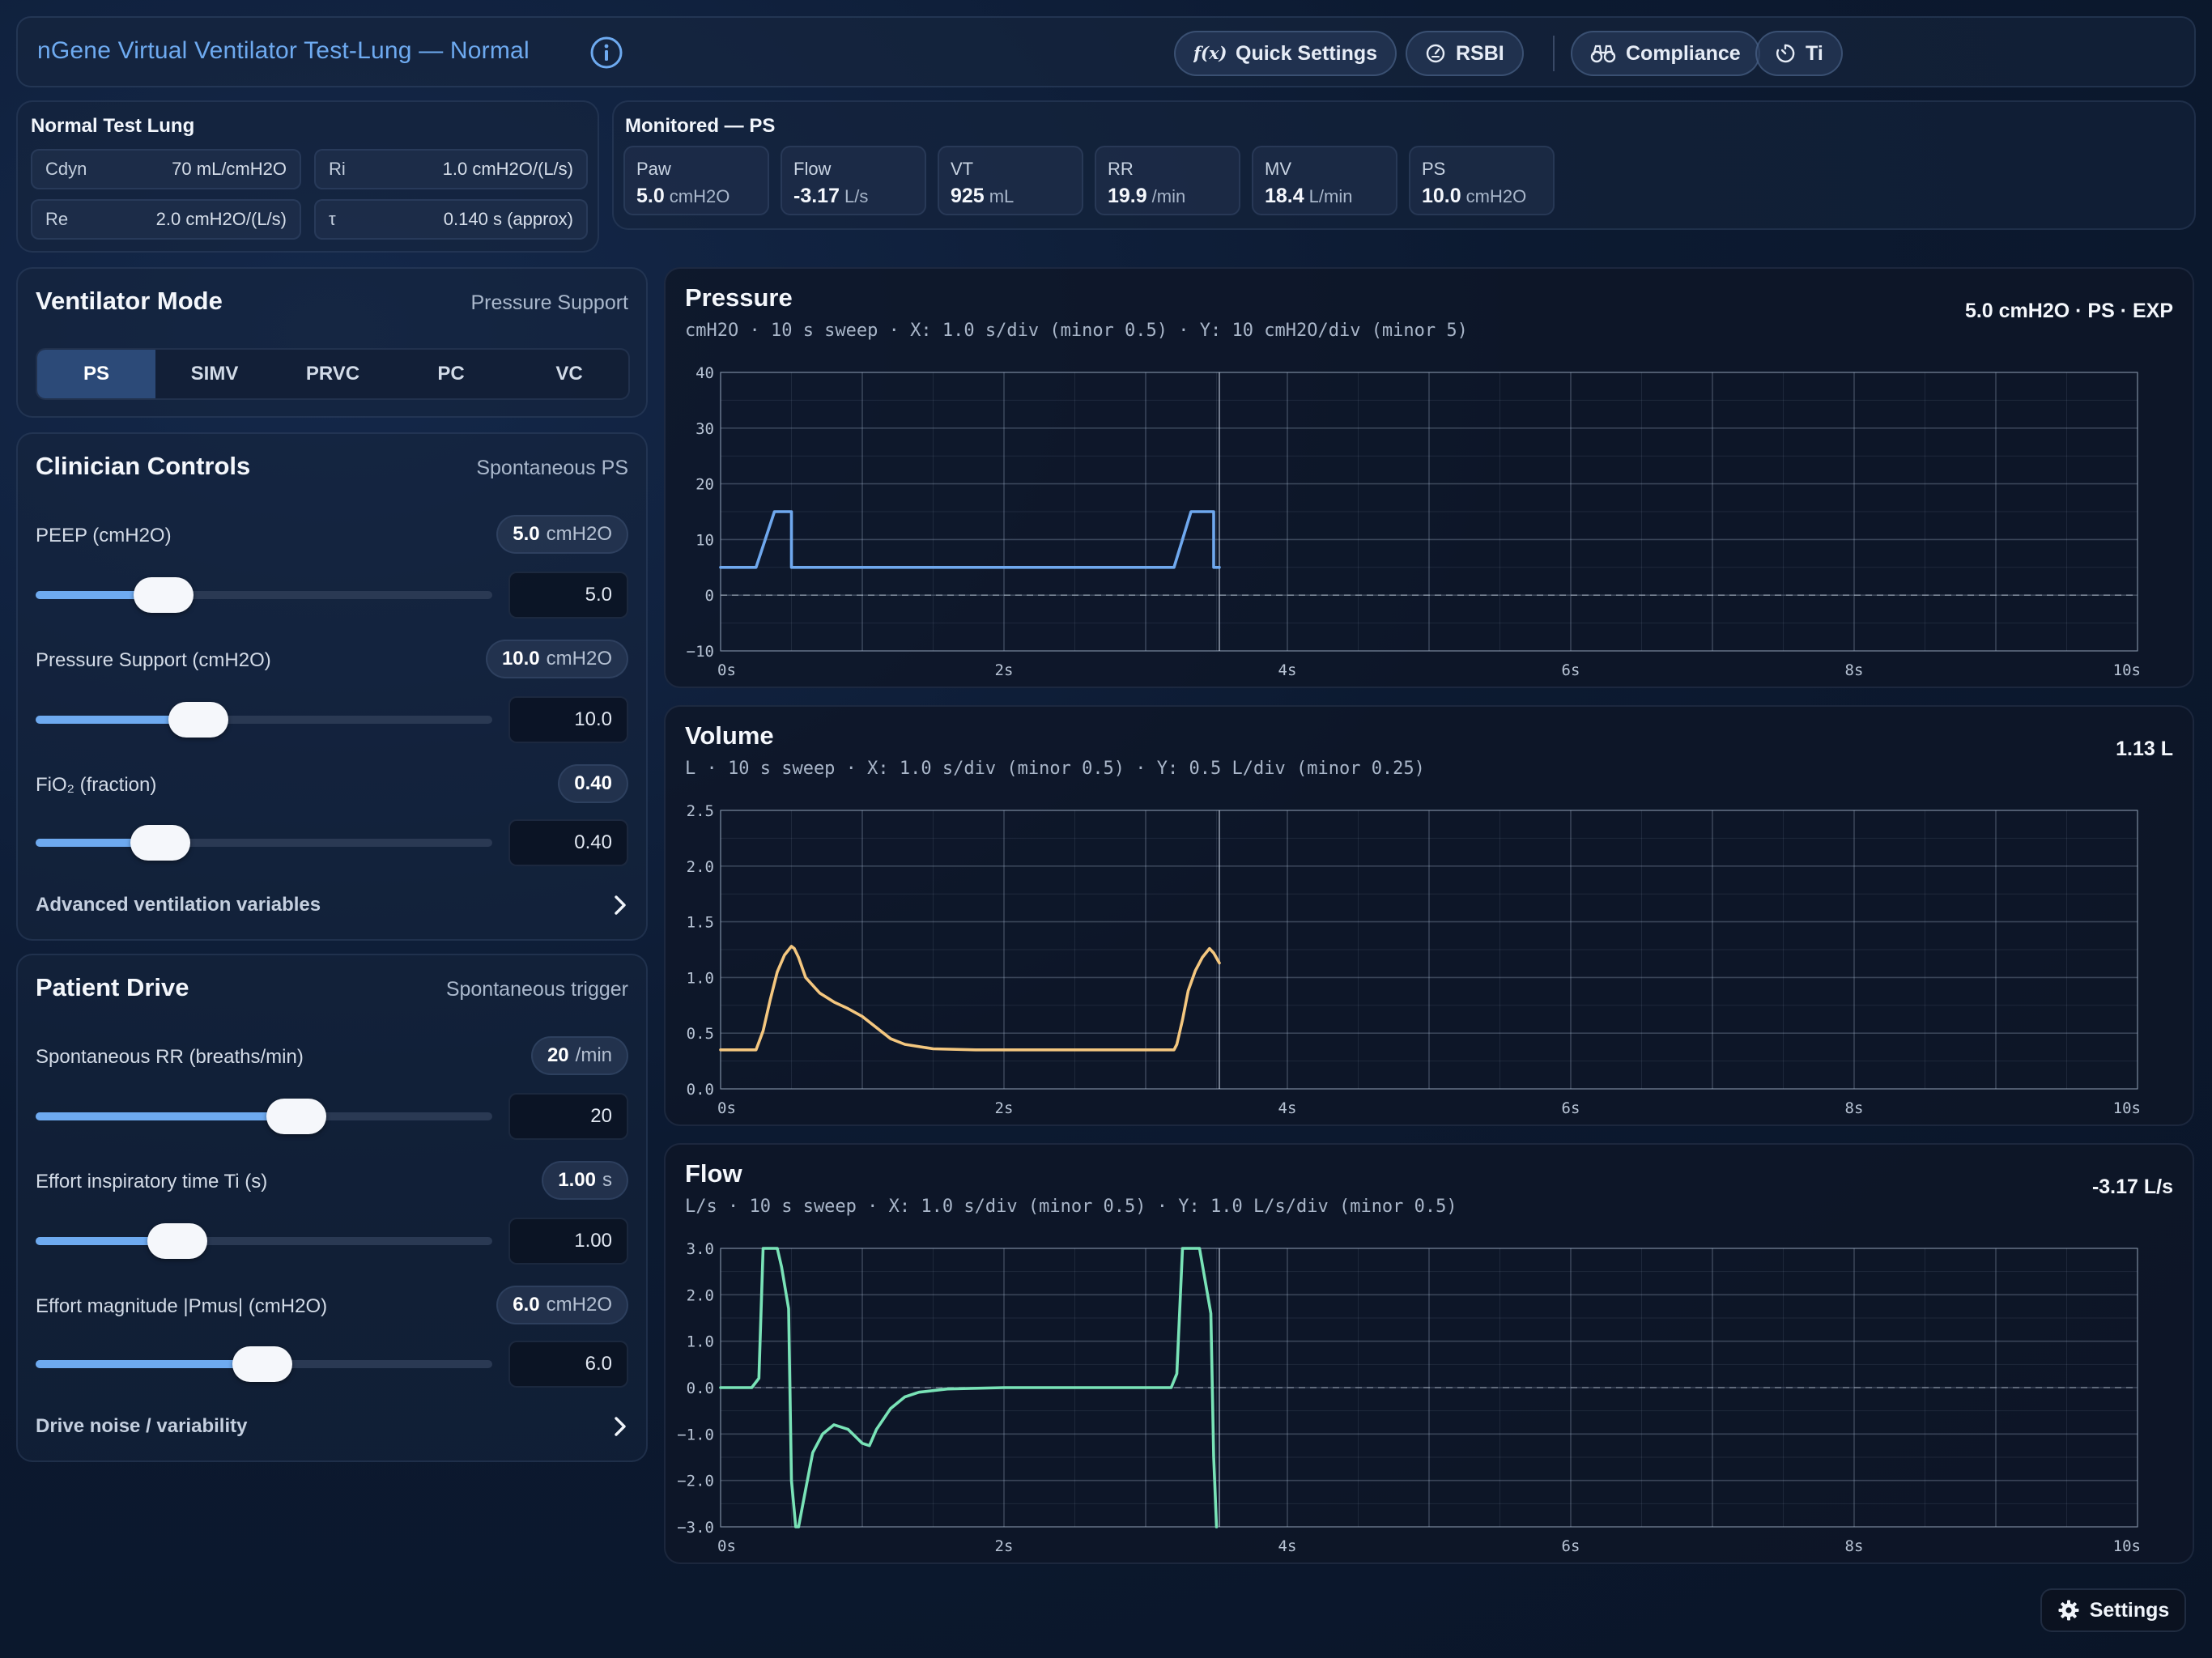 Image resolution: width=2212 pixels, height=1658 pixels. I want to click on y-tick-label: 0, so click(710, 596).